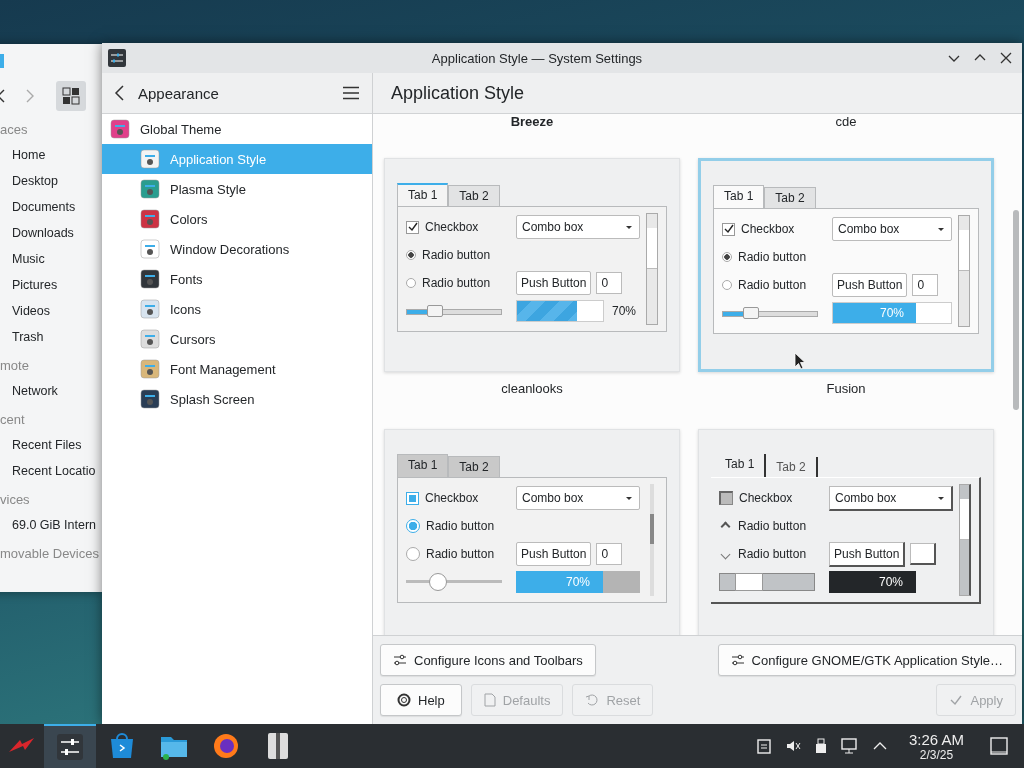 The width and height of the screenshot is (1024, 768). Describe the element at coordinates (404, 700) in the screenshot. I see `help-icon` at that location.